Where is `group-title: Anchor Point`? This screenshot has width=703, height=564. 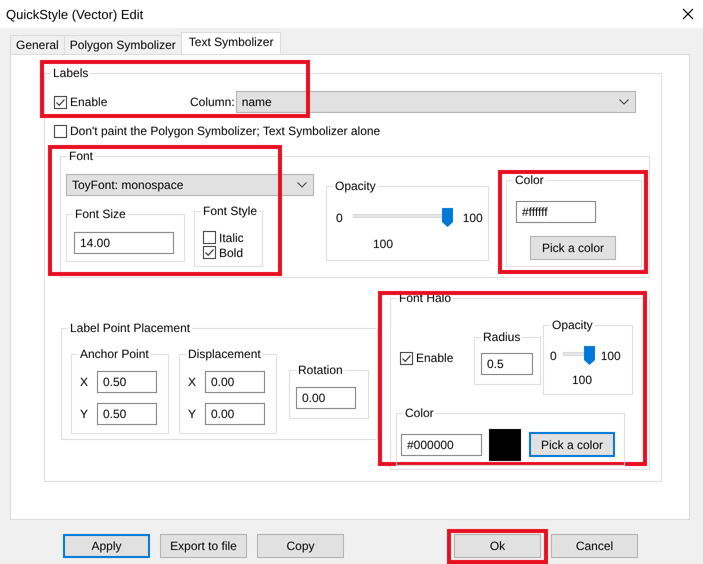
group-title: Anchor Point is located at coordinates (114, 354).